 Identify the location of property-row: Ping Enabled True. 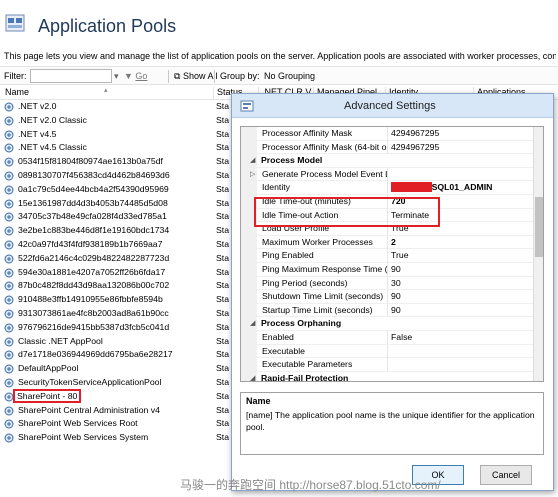
(392, 256).